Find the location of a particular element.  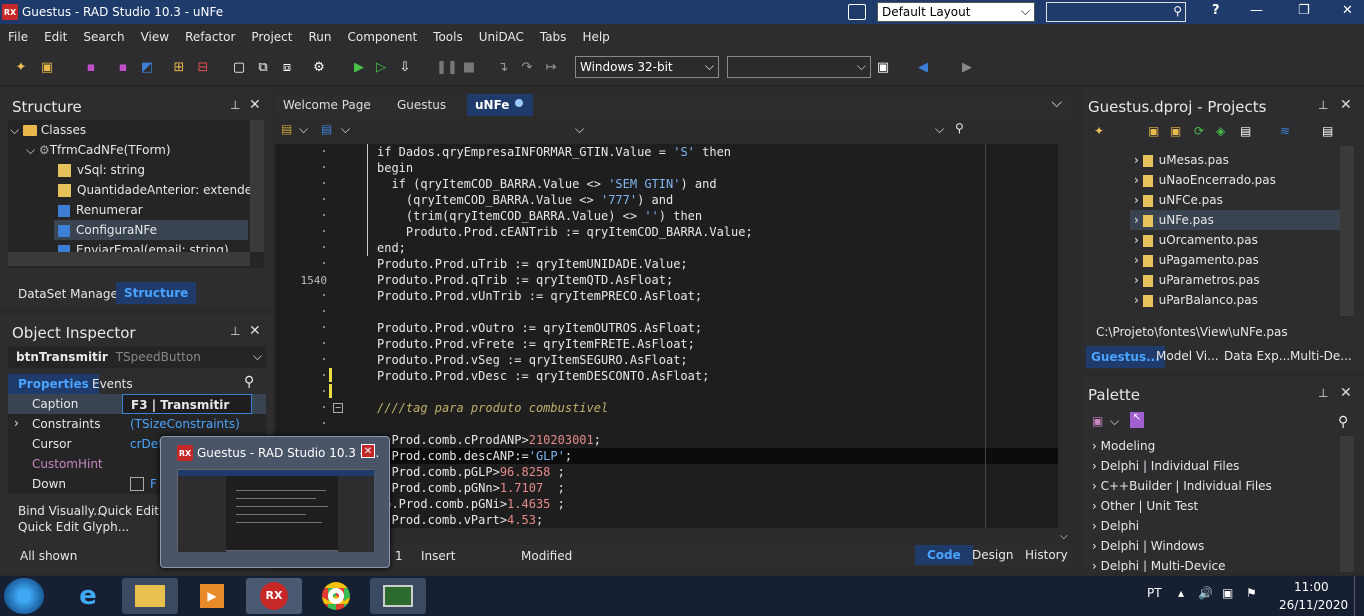

menu-item-search: Search is located at coordinates (103, 37).